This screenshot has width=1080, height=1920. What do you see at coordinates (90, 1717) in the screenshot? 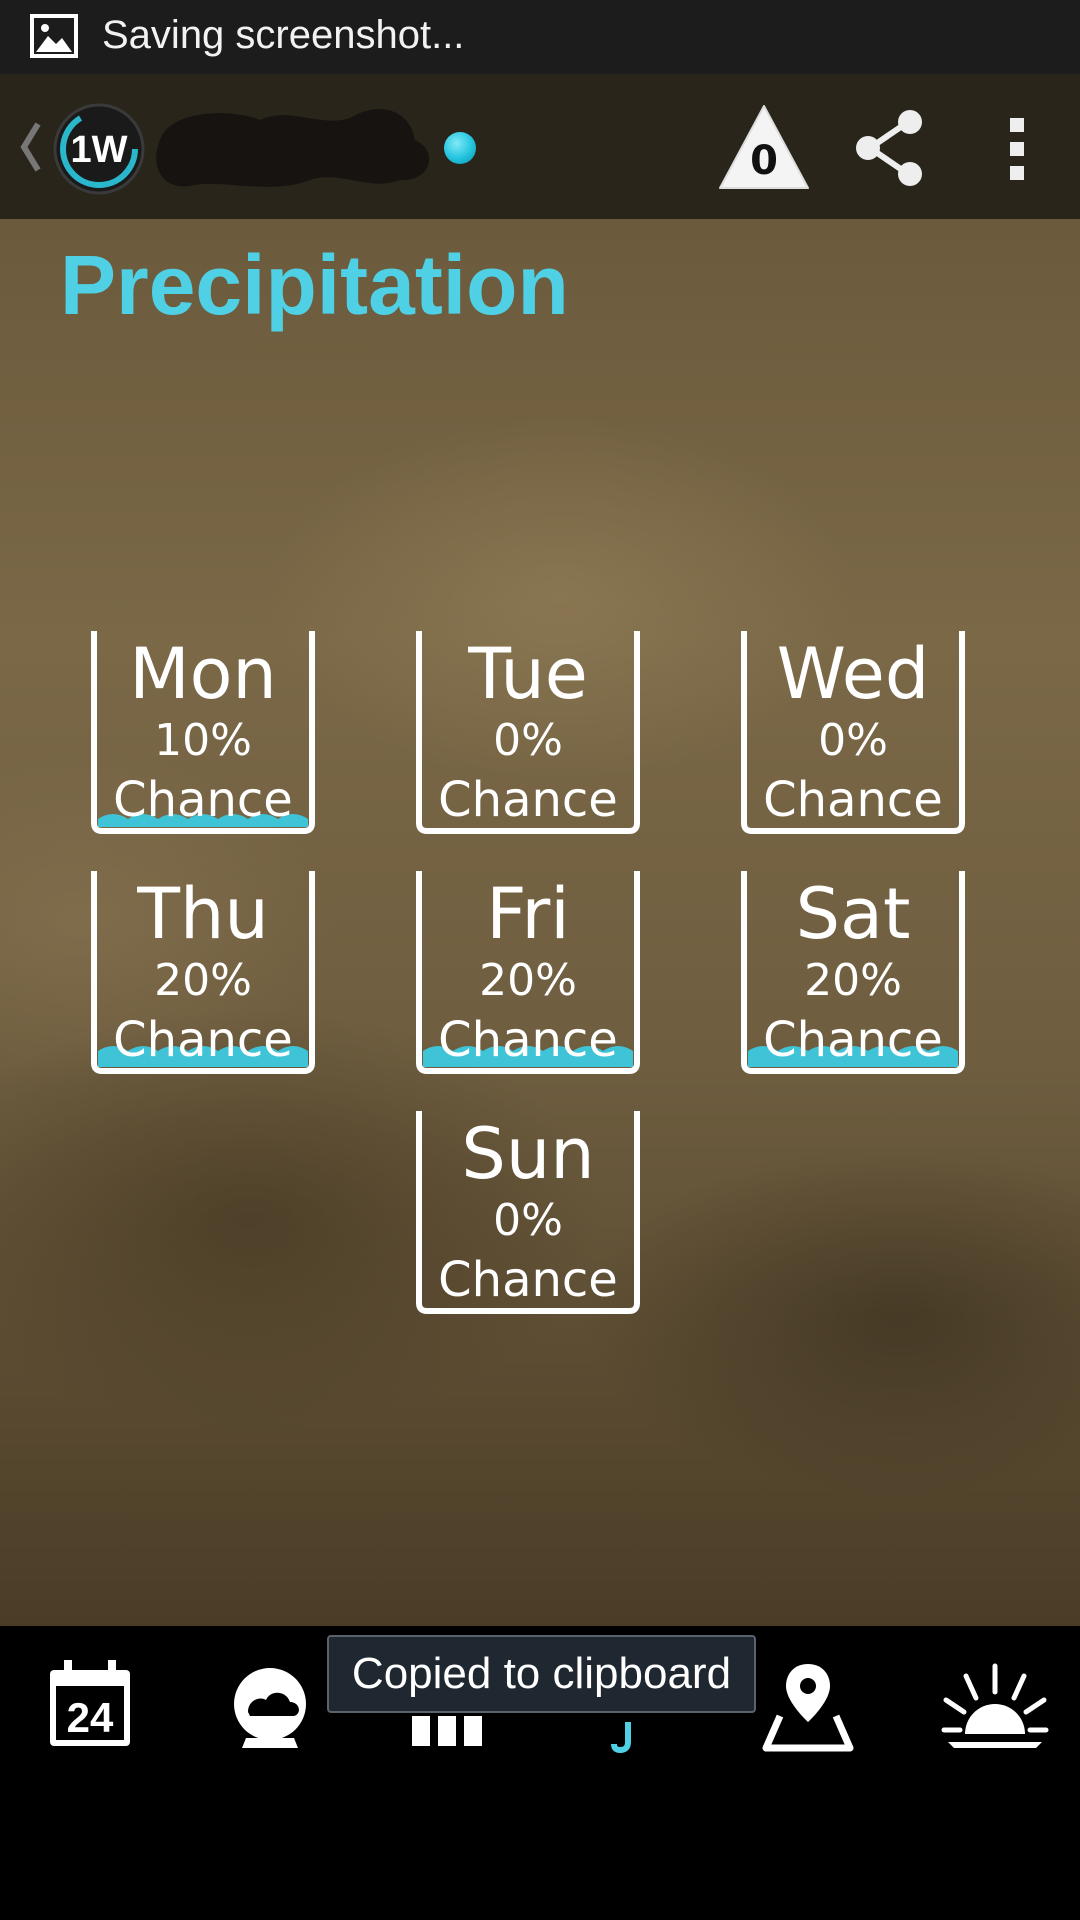
I see `svg-text: 24` at bounding box center [90, 1717].